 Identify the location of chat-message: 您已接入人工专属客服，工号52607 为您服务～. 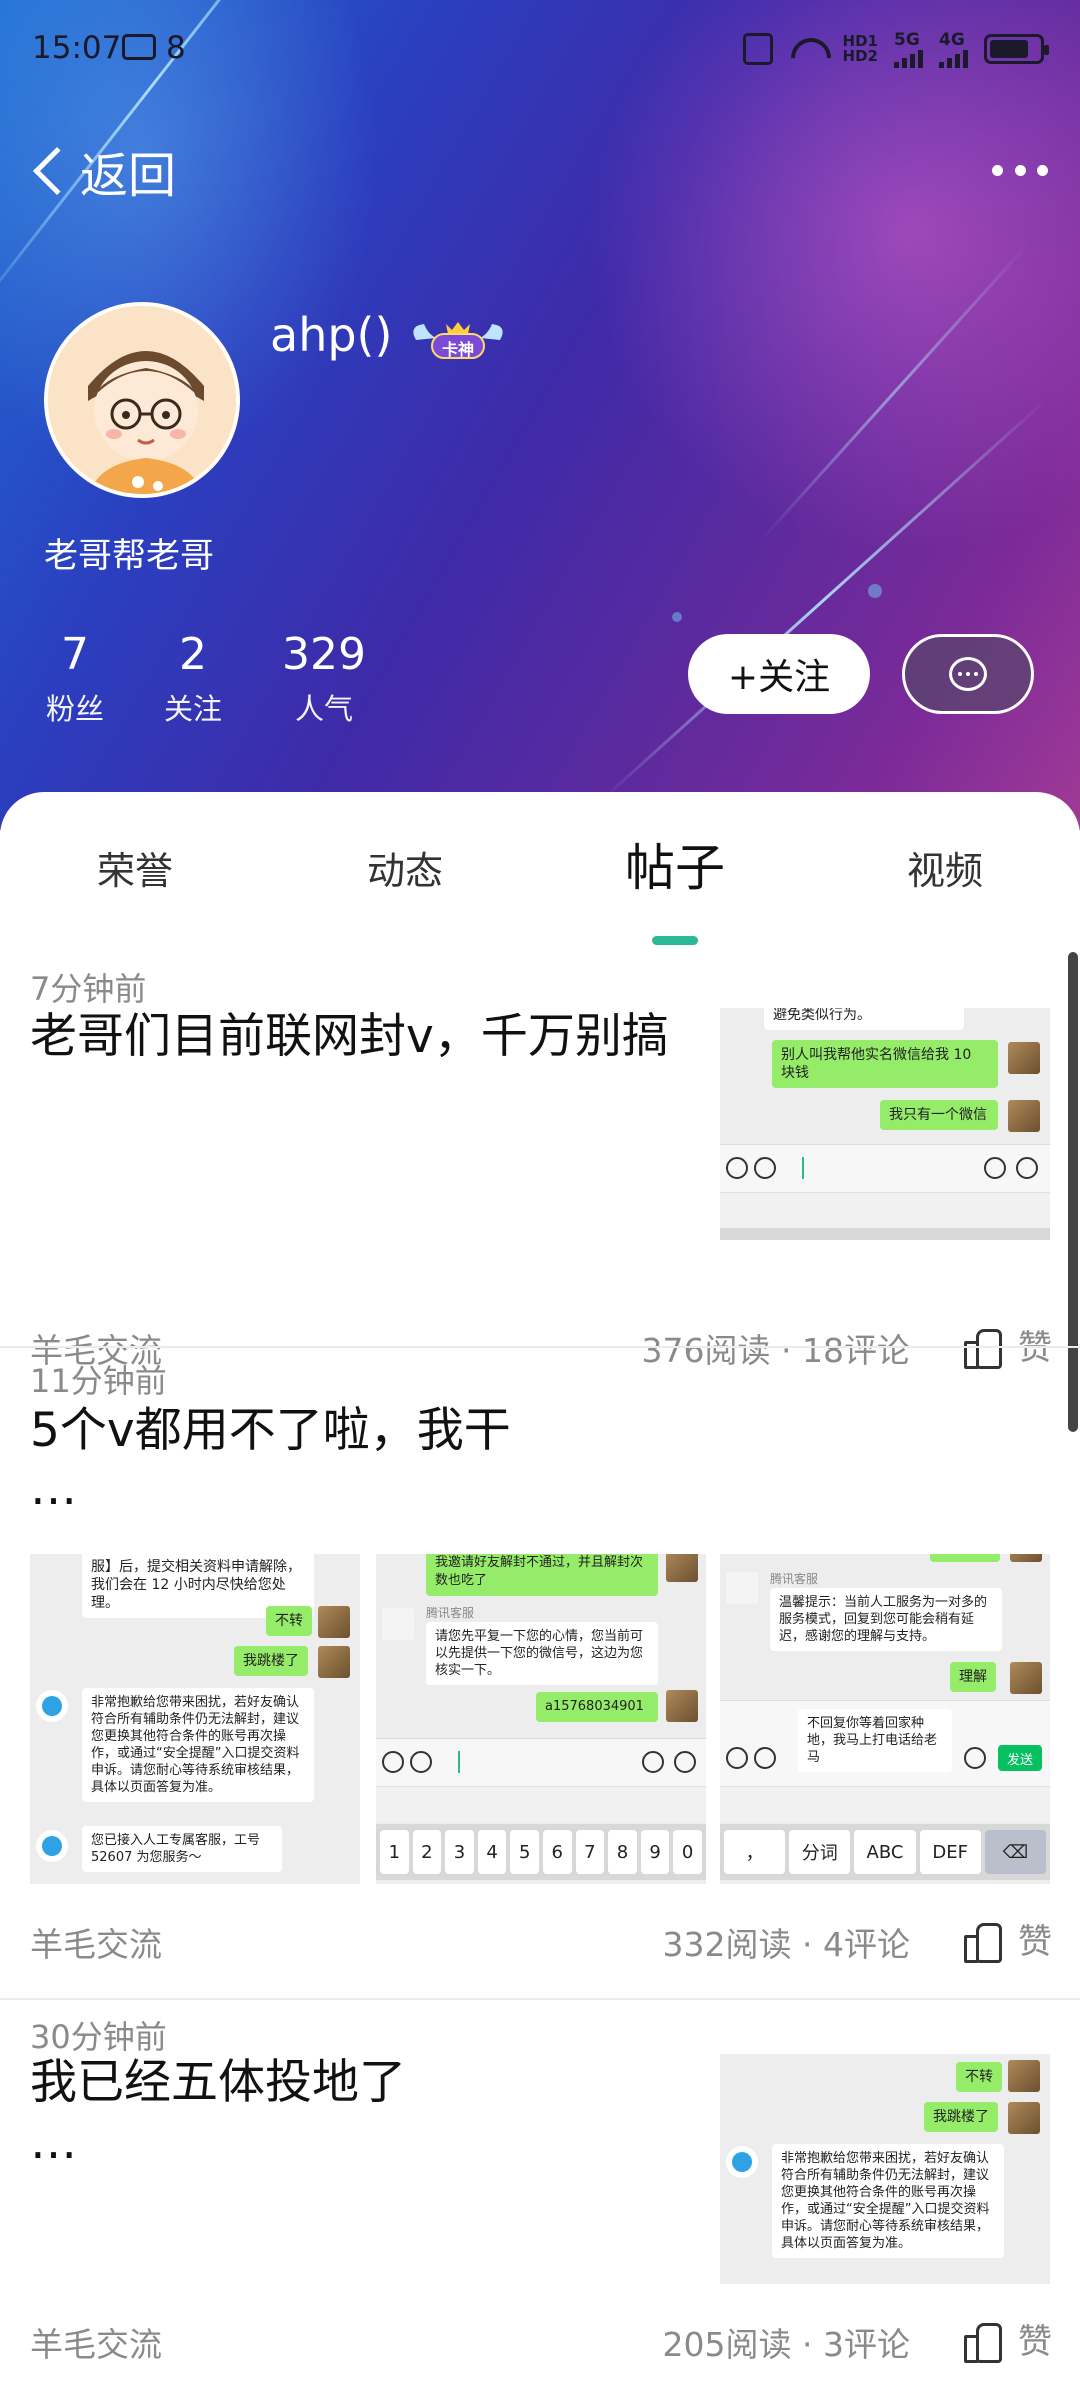
(182, 1849).